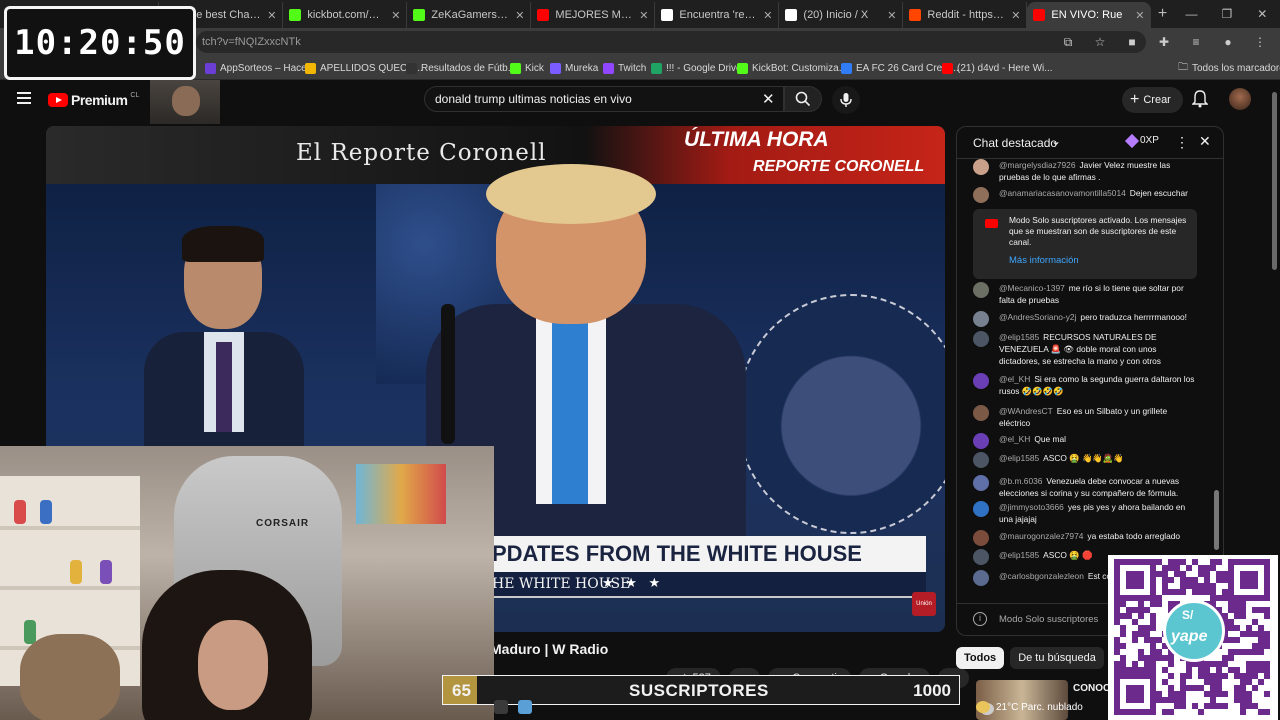 Image resolution: width=1280 pixels, height=720 pixels. I want to click on bookmark-star-icon: ☆, so click(1100, 42).